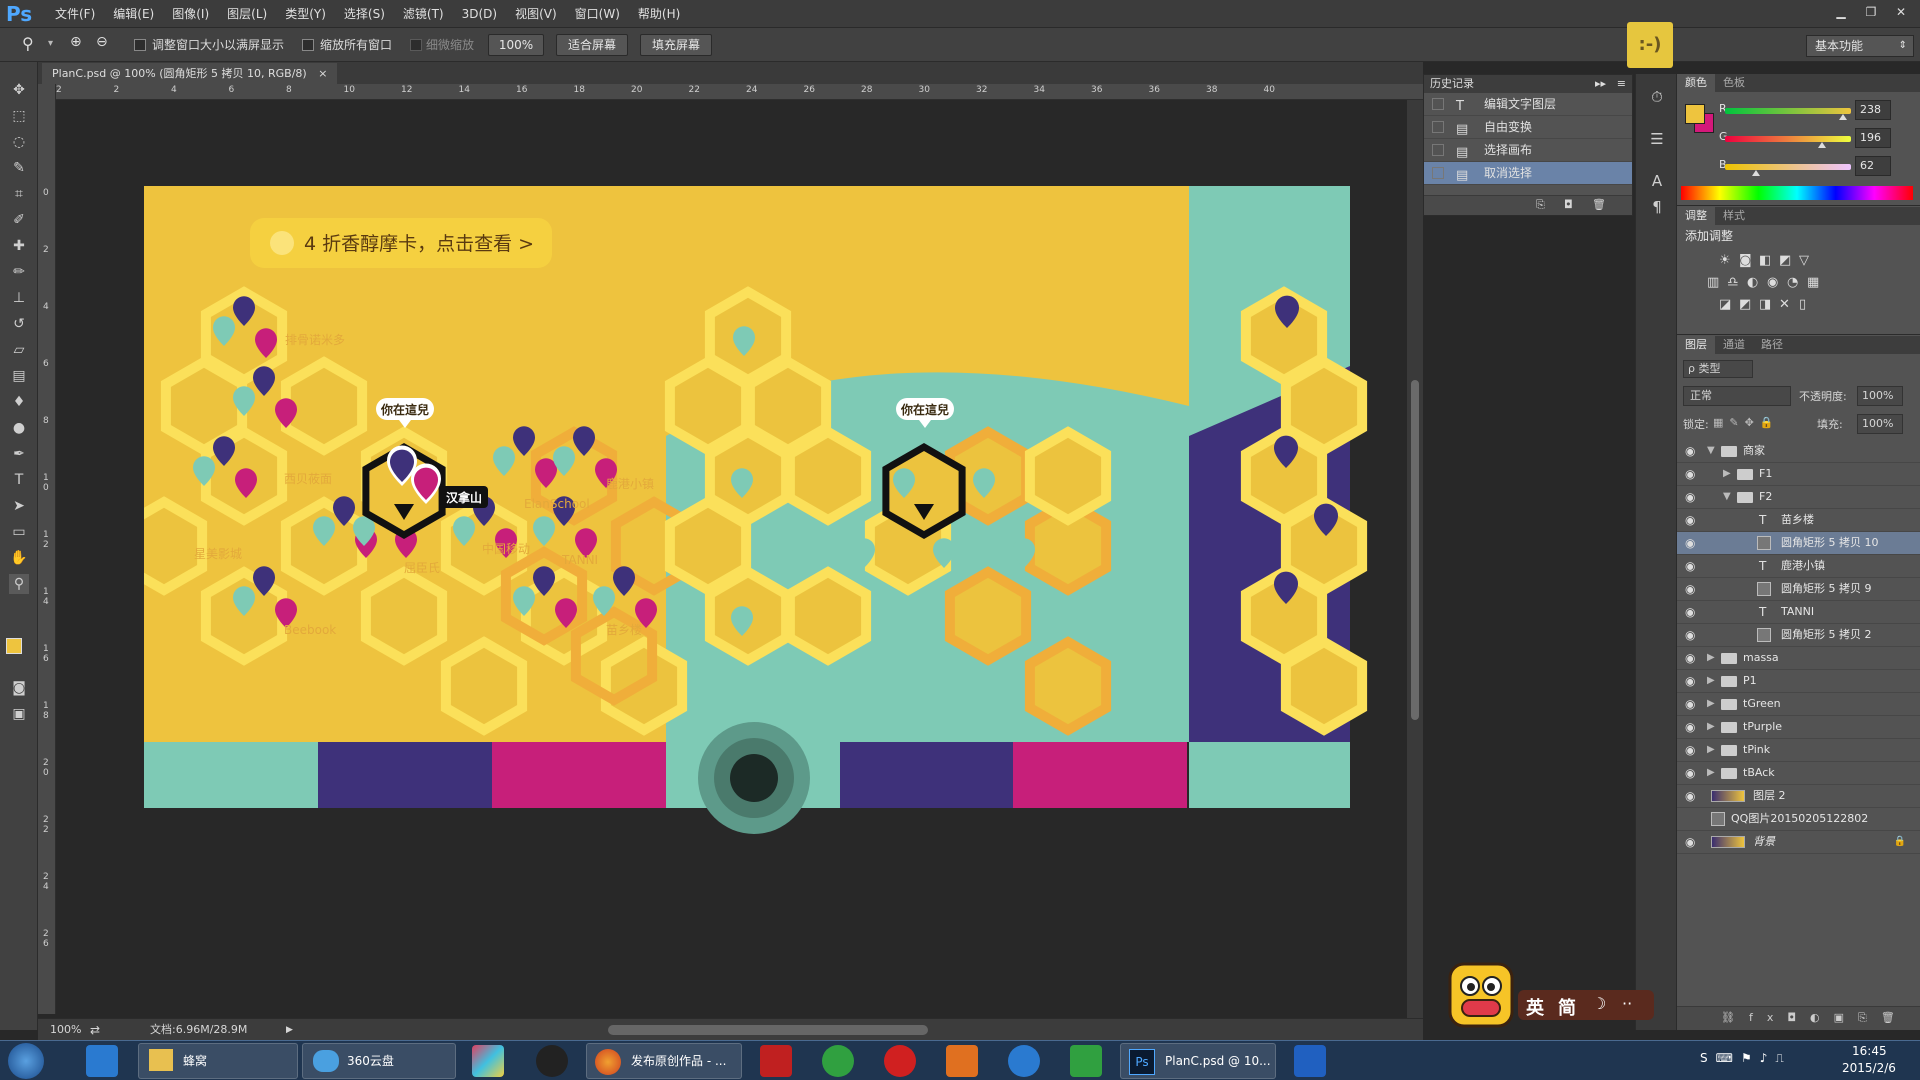 The height and width of the screenshot is (1080, 1920). I want to click on layer-name: QQ图片20150205122802, so click(1799, 819).